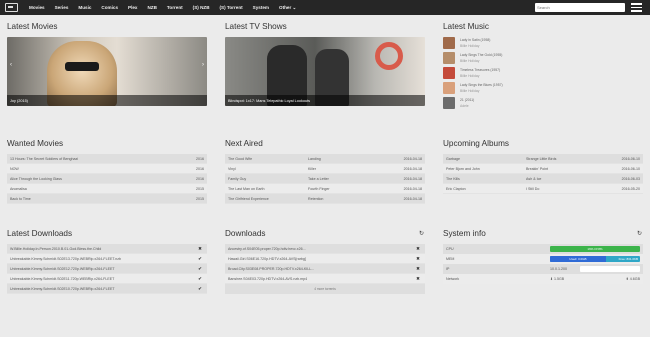 This screenshot has width=650, height=337. What do you see at coordinates (467, 100) in the screenshot?
I see `track-title: 21 (2011)` at bounding box center [467, 100].